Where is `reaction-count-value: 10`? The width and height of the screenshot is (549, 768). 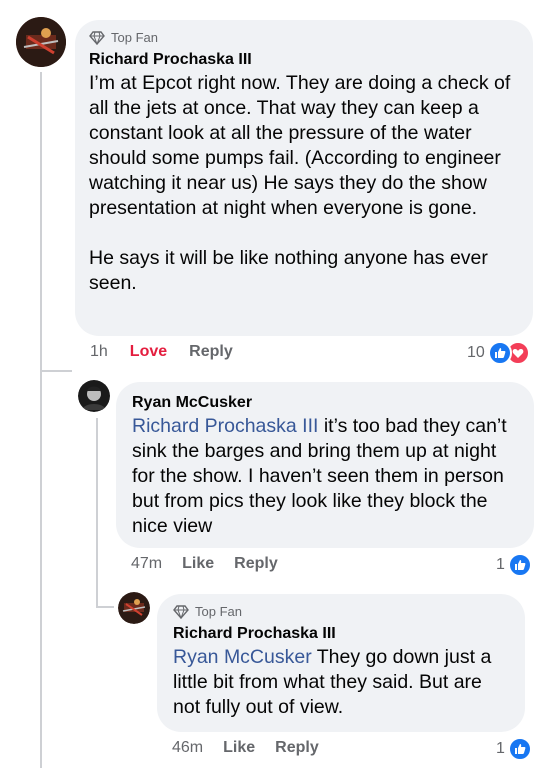
reaction-count-value: 10 is located at coordinates (476, 352).